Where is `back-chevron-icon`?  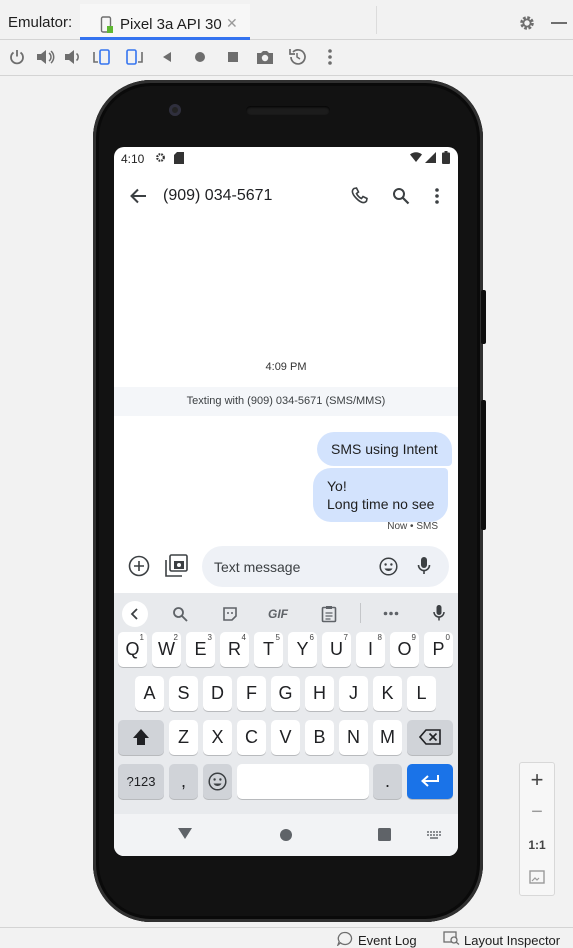
back-chevron-icon is located at coordinates (135, 614).